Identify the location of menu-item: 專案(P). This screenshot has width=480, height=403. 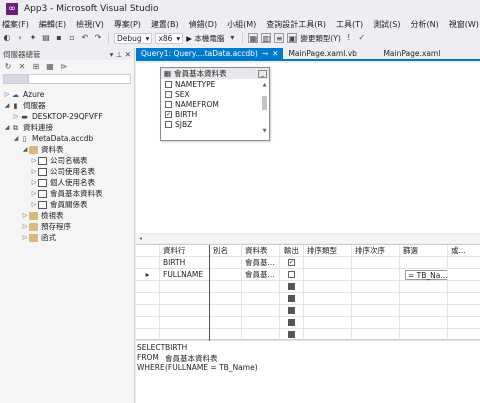
(127, 24).